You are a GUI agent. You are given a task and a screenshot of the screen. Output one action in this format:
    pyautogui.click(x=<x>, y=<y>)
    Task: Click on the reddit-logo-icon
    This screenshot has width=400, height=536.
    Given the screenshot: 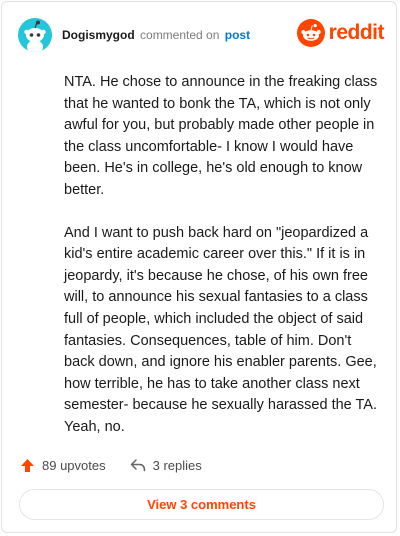 What is the action you would take?
    pyautogui.click(x=310, y=33)
    